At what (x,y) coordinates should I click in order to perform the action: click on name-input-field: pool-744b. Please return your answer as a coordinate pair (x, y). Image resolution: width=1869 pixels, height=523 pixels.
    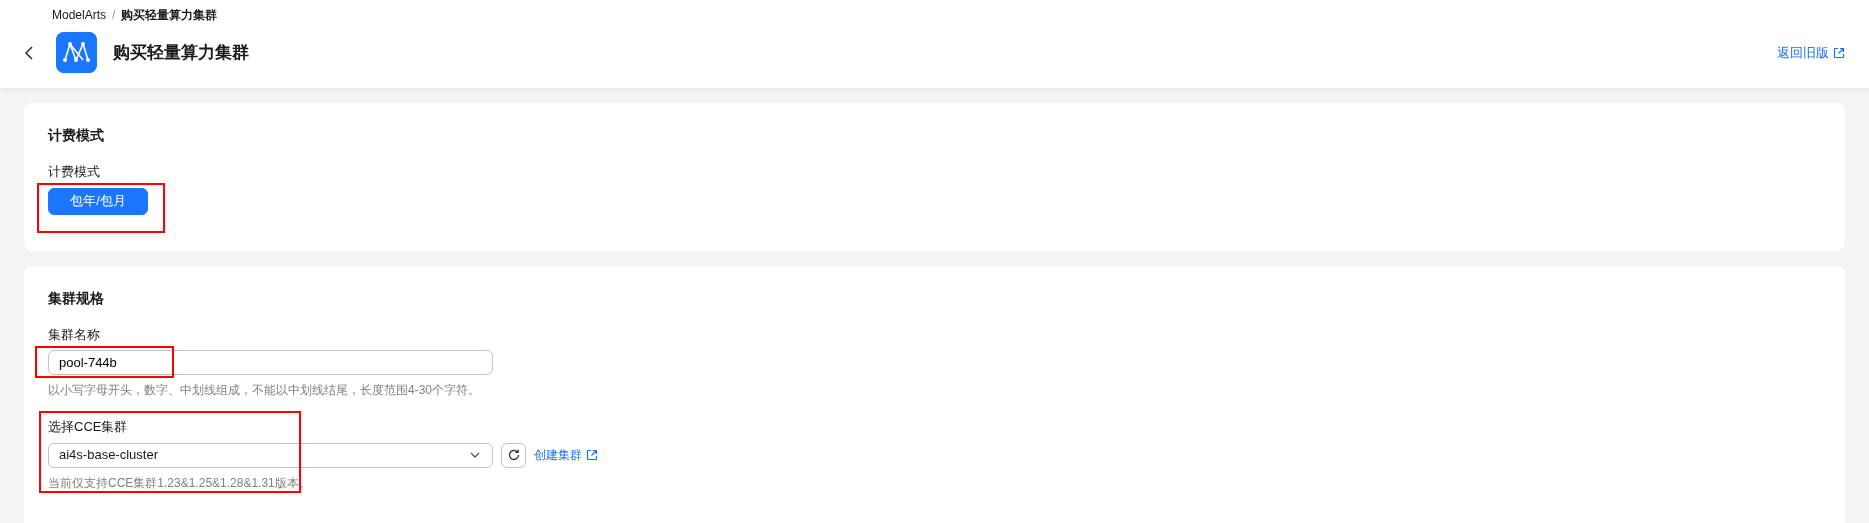
    Looking at the image, I should click on (270, 362).